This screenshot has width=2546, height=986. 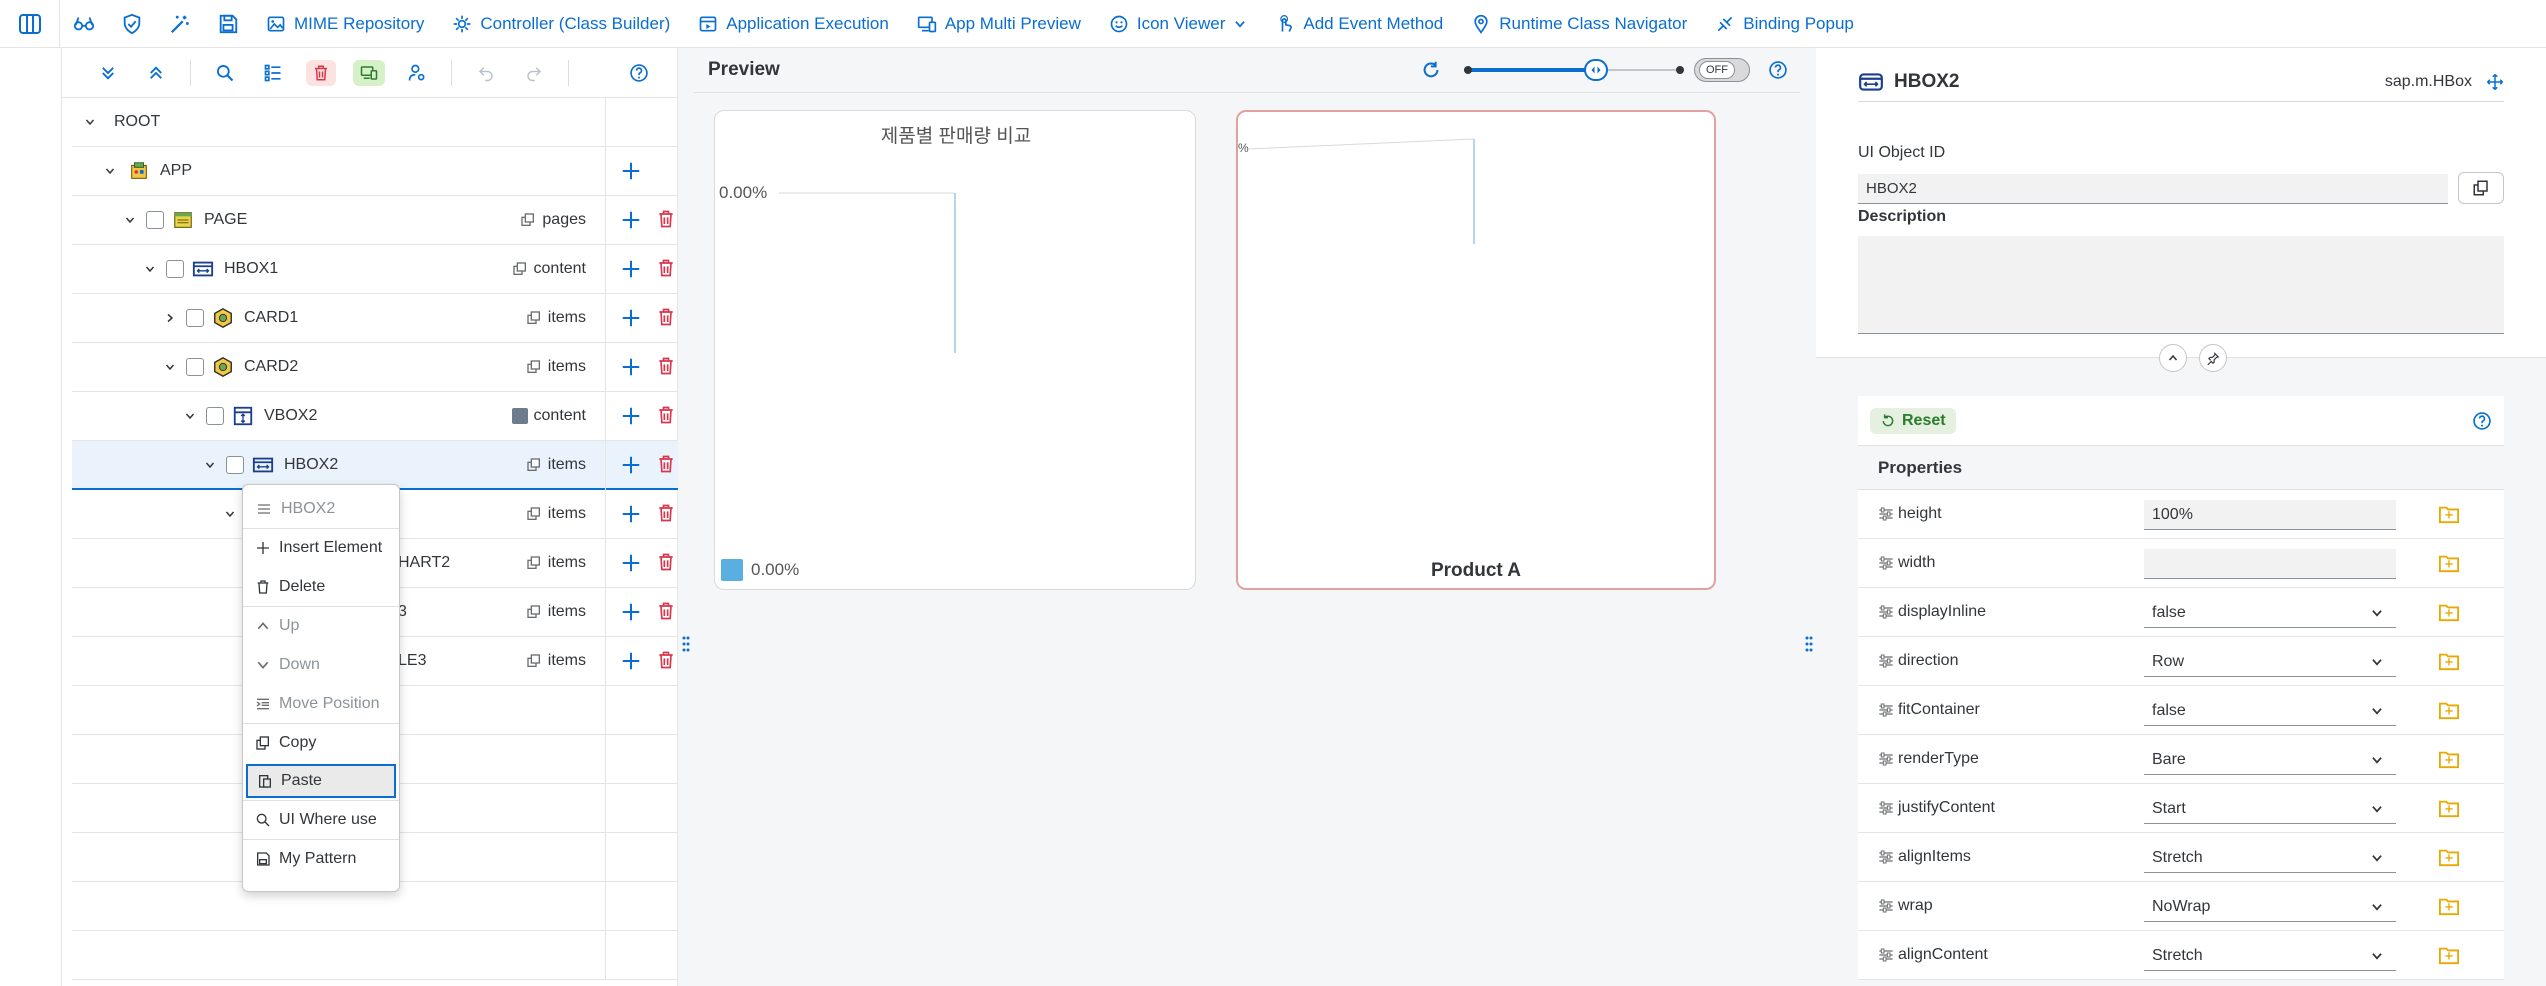 I want to click on copy-item: Copy, so click(x=321, y=742).